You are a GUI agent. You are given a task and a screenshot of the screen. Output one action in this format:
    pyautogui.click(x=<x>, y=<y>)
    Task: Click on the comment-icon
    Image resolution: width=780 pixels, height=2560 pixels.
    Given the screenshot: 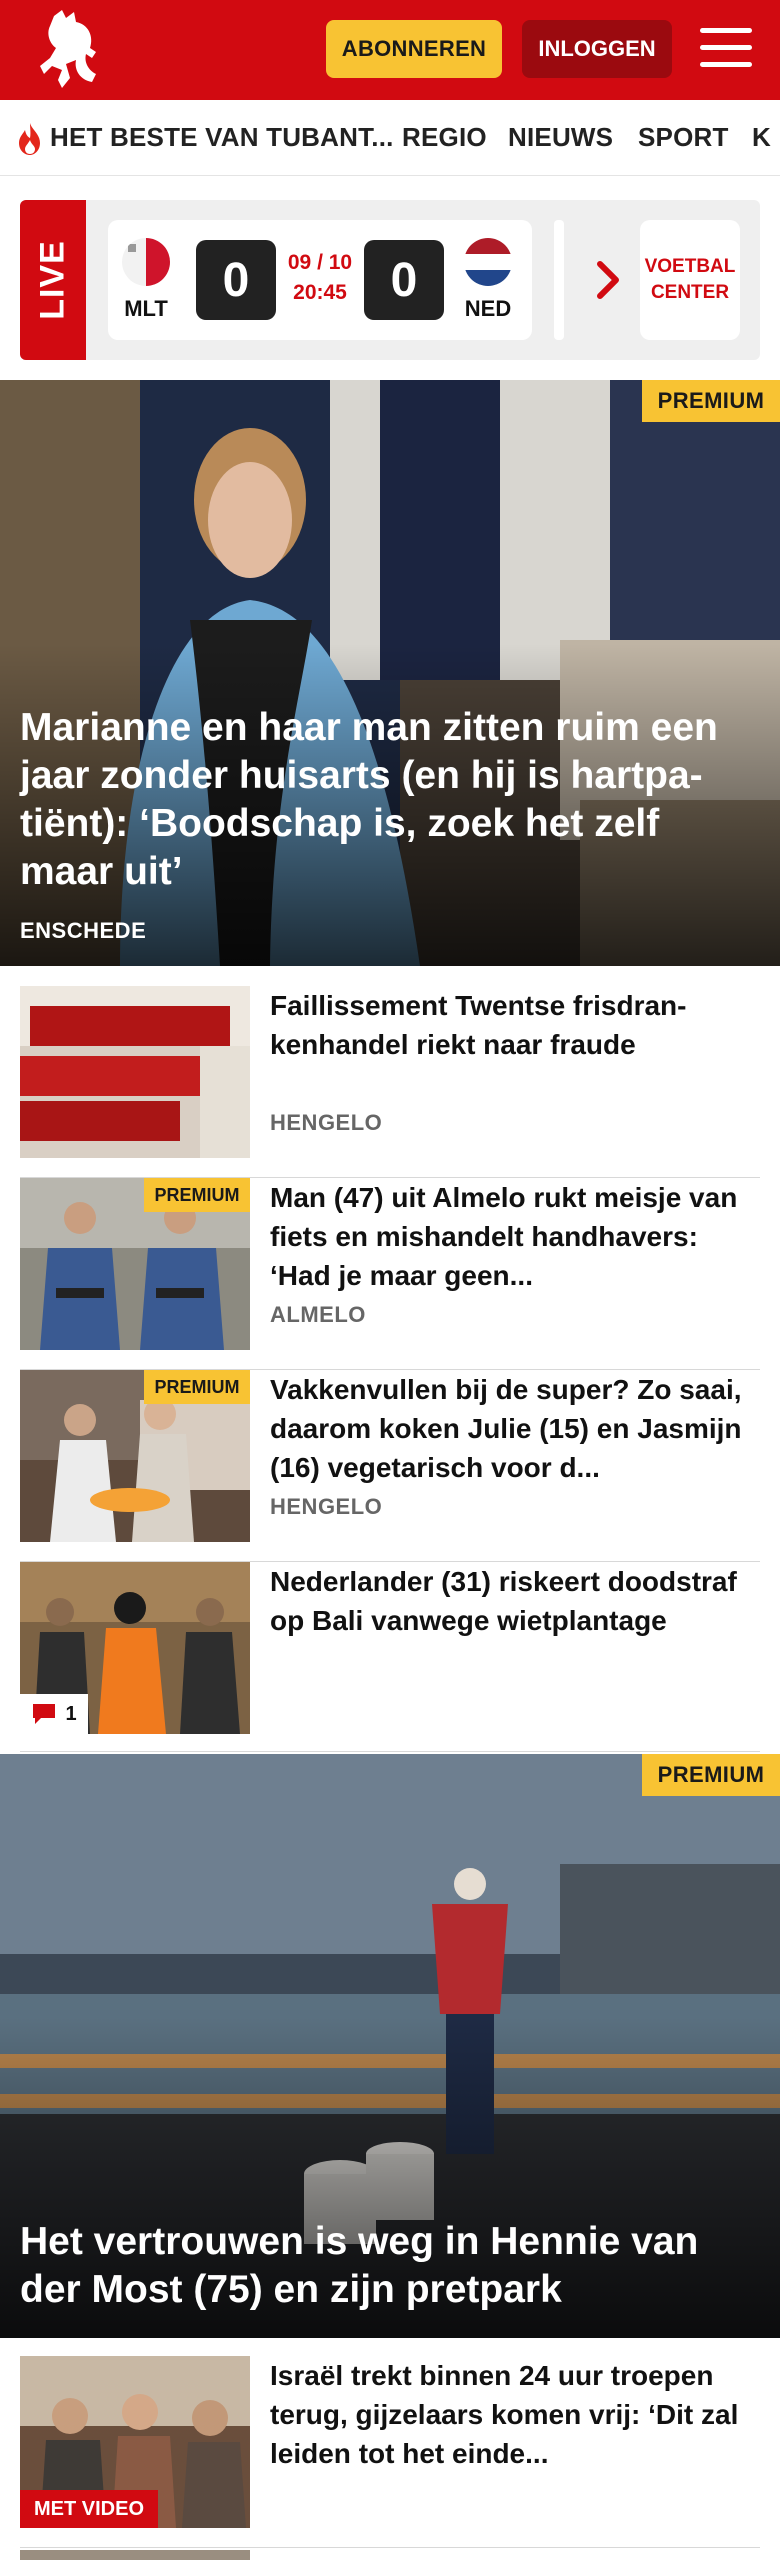 What is the action you would take?
    pyautogui.click(x=44, y=1714)
    